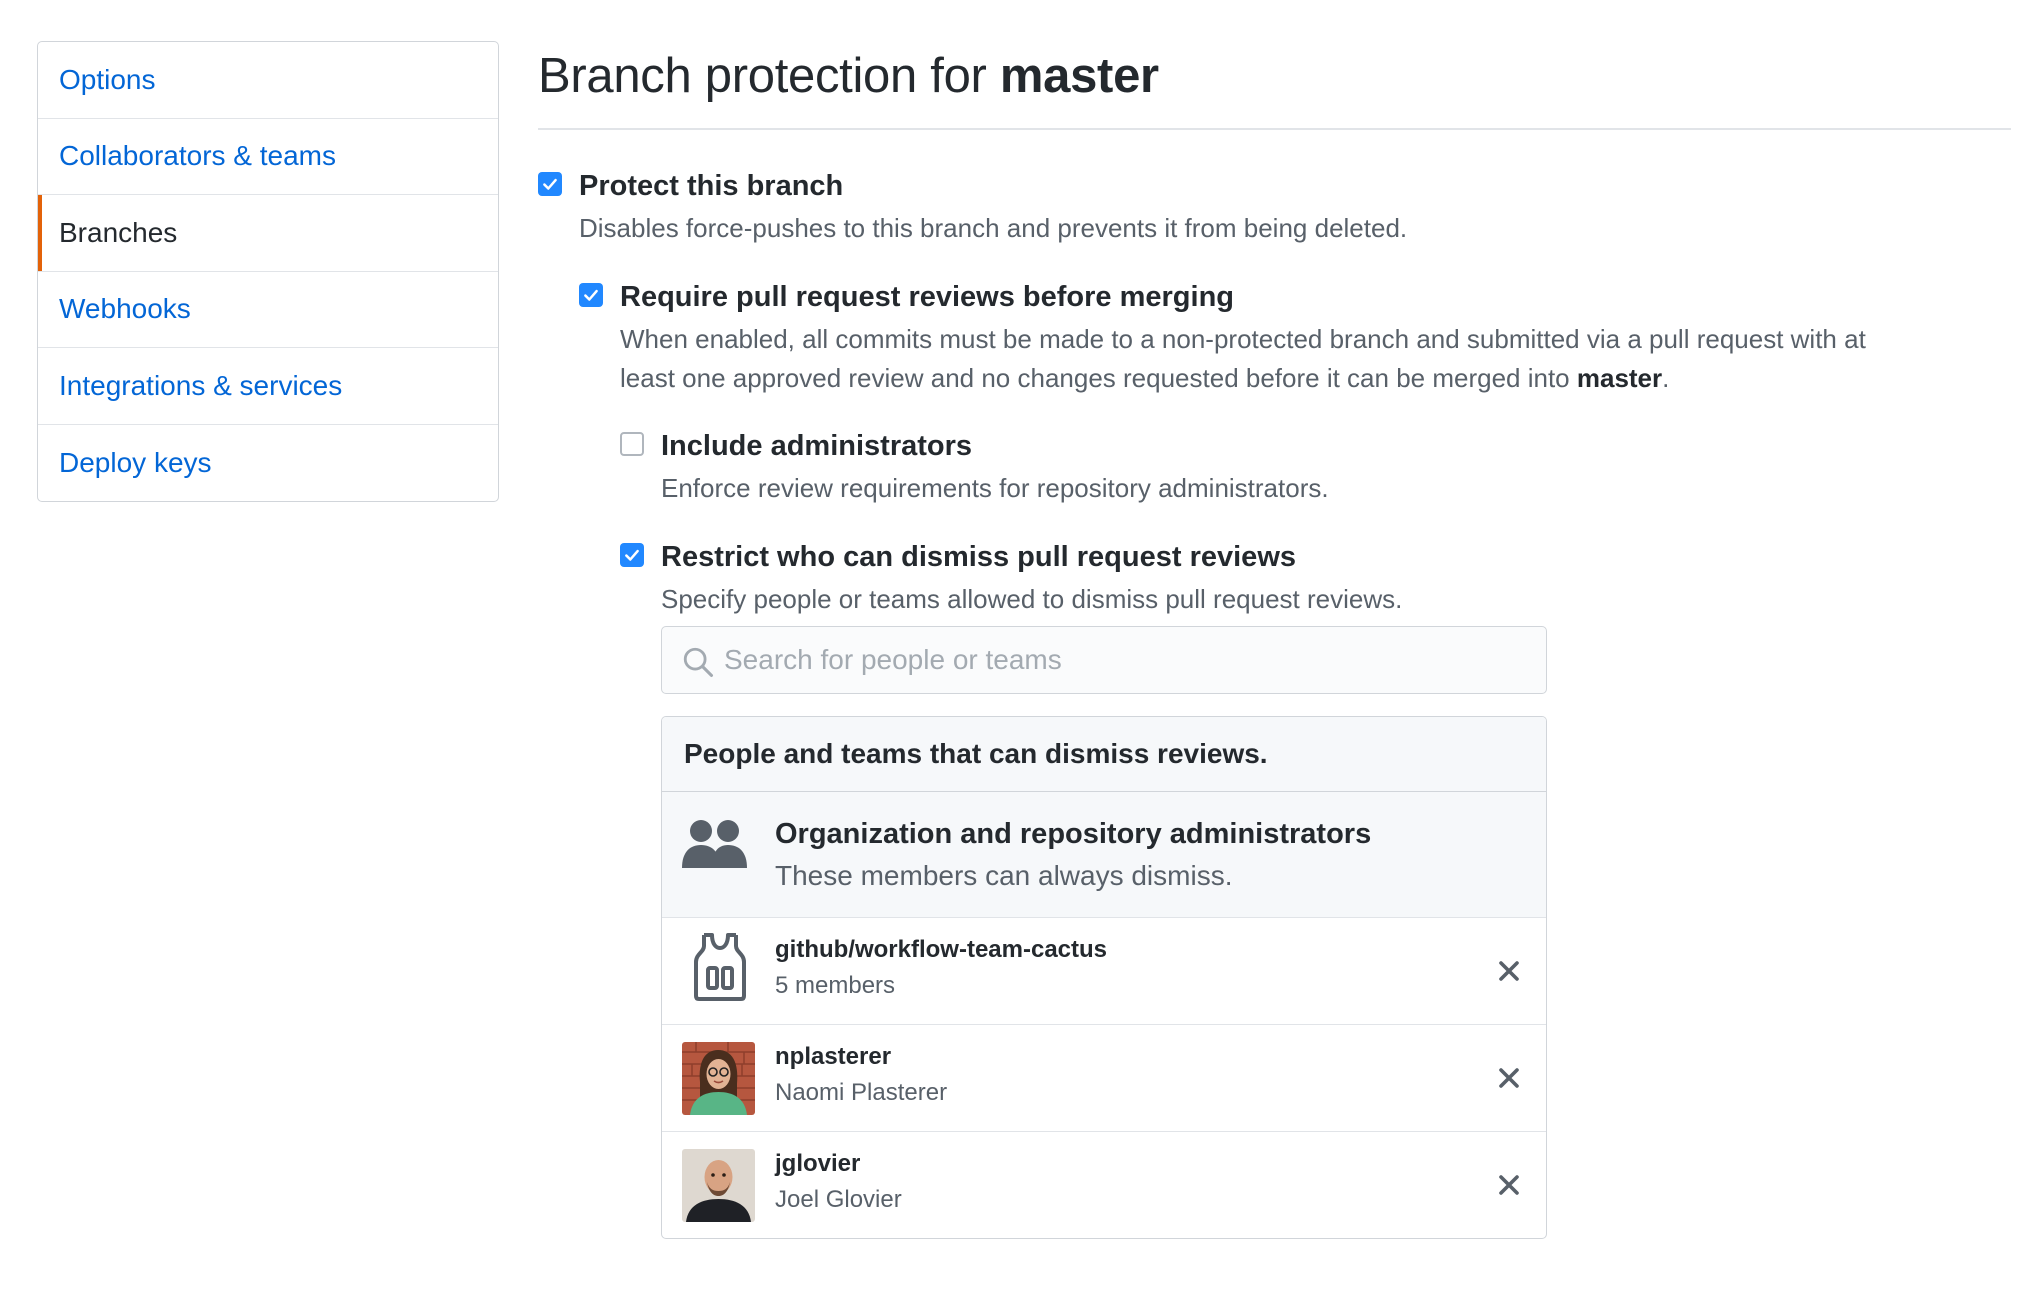 The height and width of the screenshot is (1292, 2044). What do you see at coordinates (711, 186) in the screenshot?
I see `protect-branch-label: Protect this branch` at bounding box center [711, 186].